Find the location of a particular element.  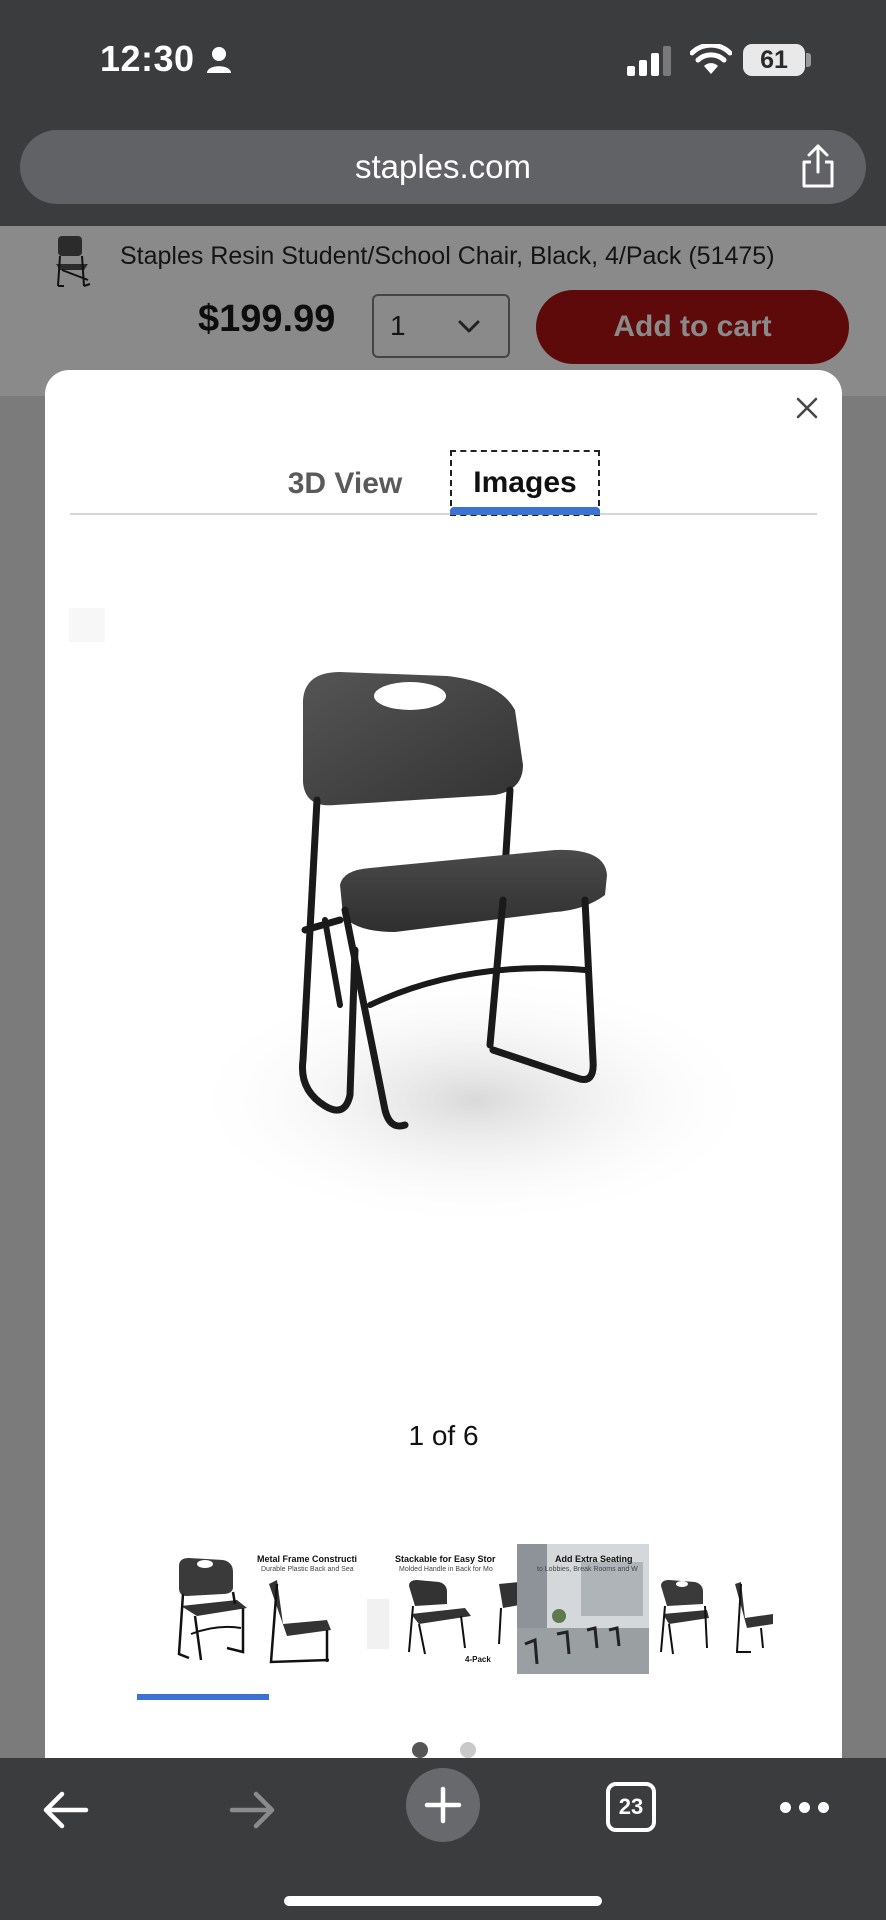

browser-chrome: staples.com is located at coordinates (443, 173).